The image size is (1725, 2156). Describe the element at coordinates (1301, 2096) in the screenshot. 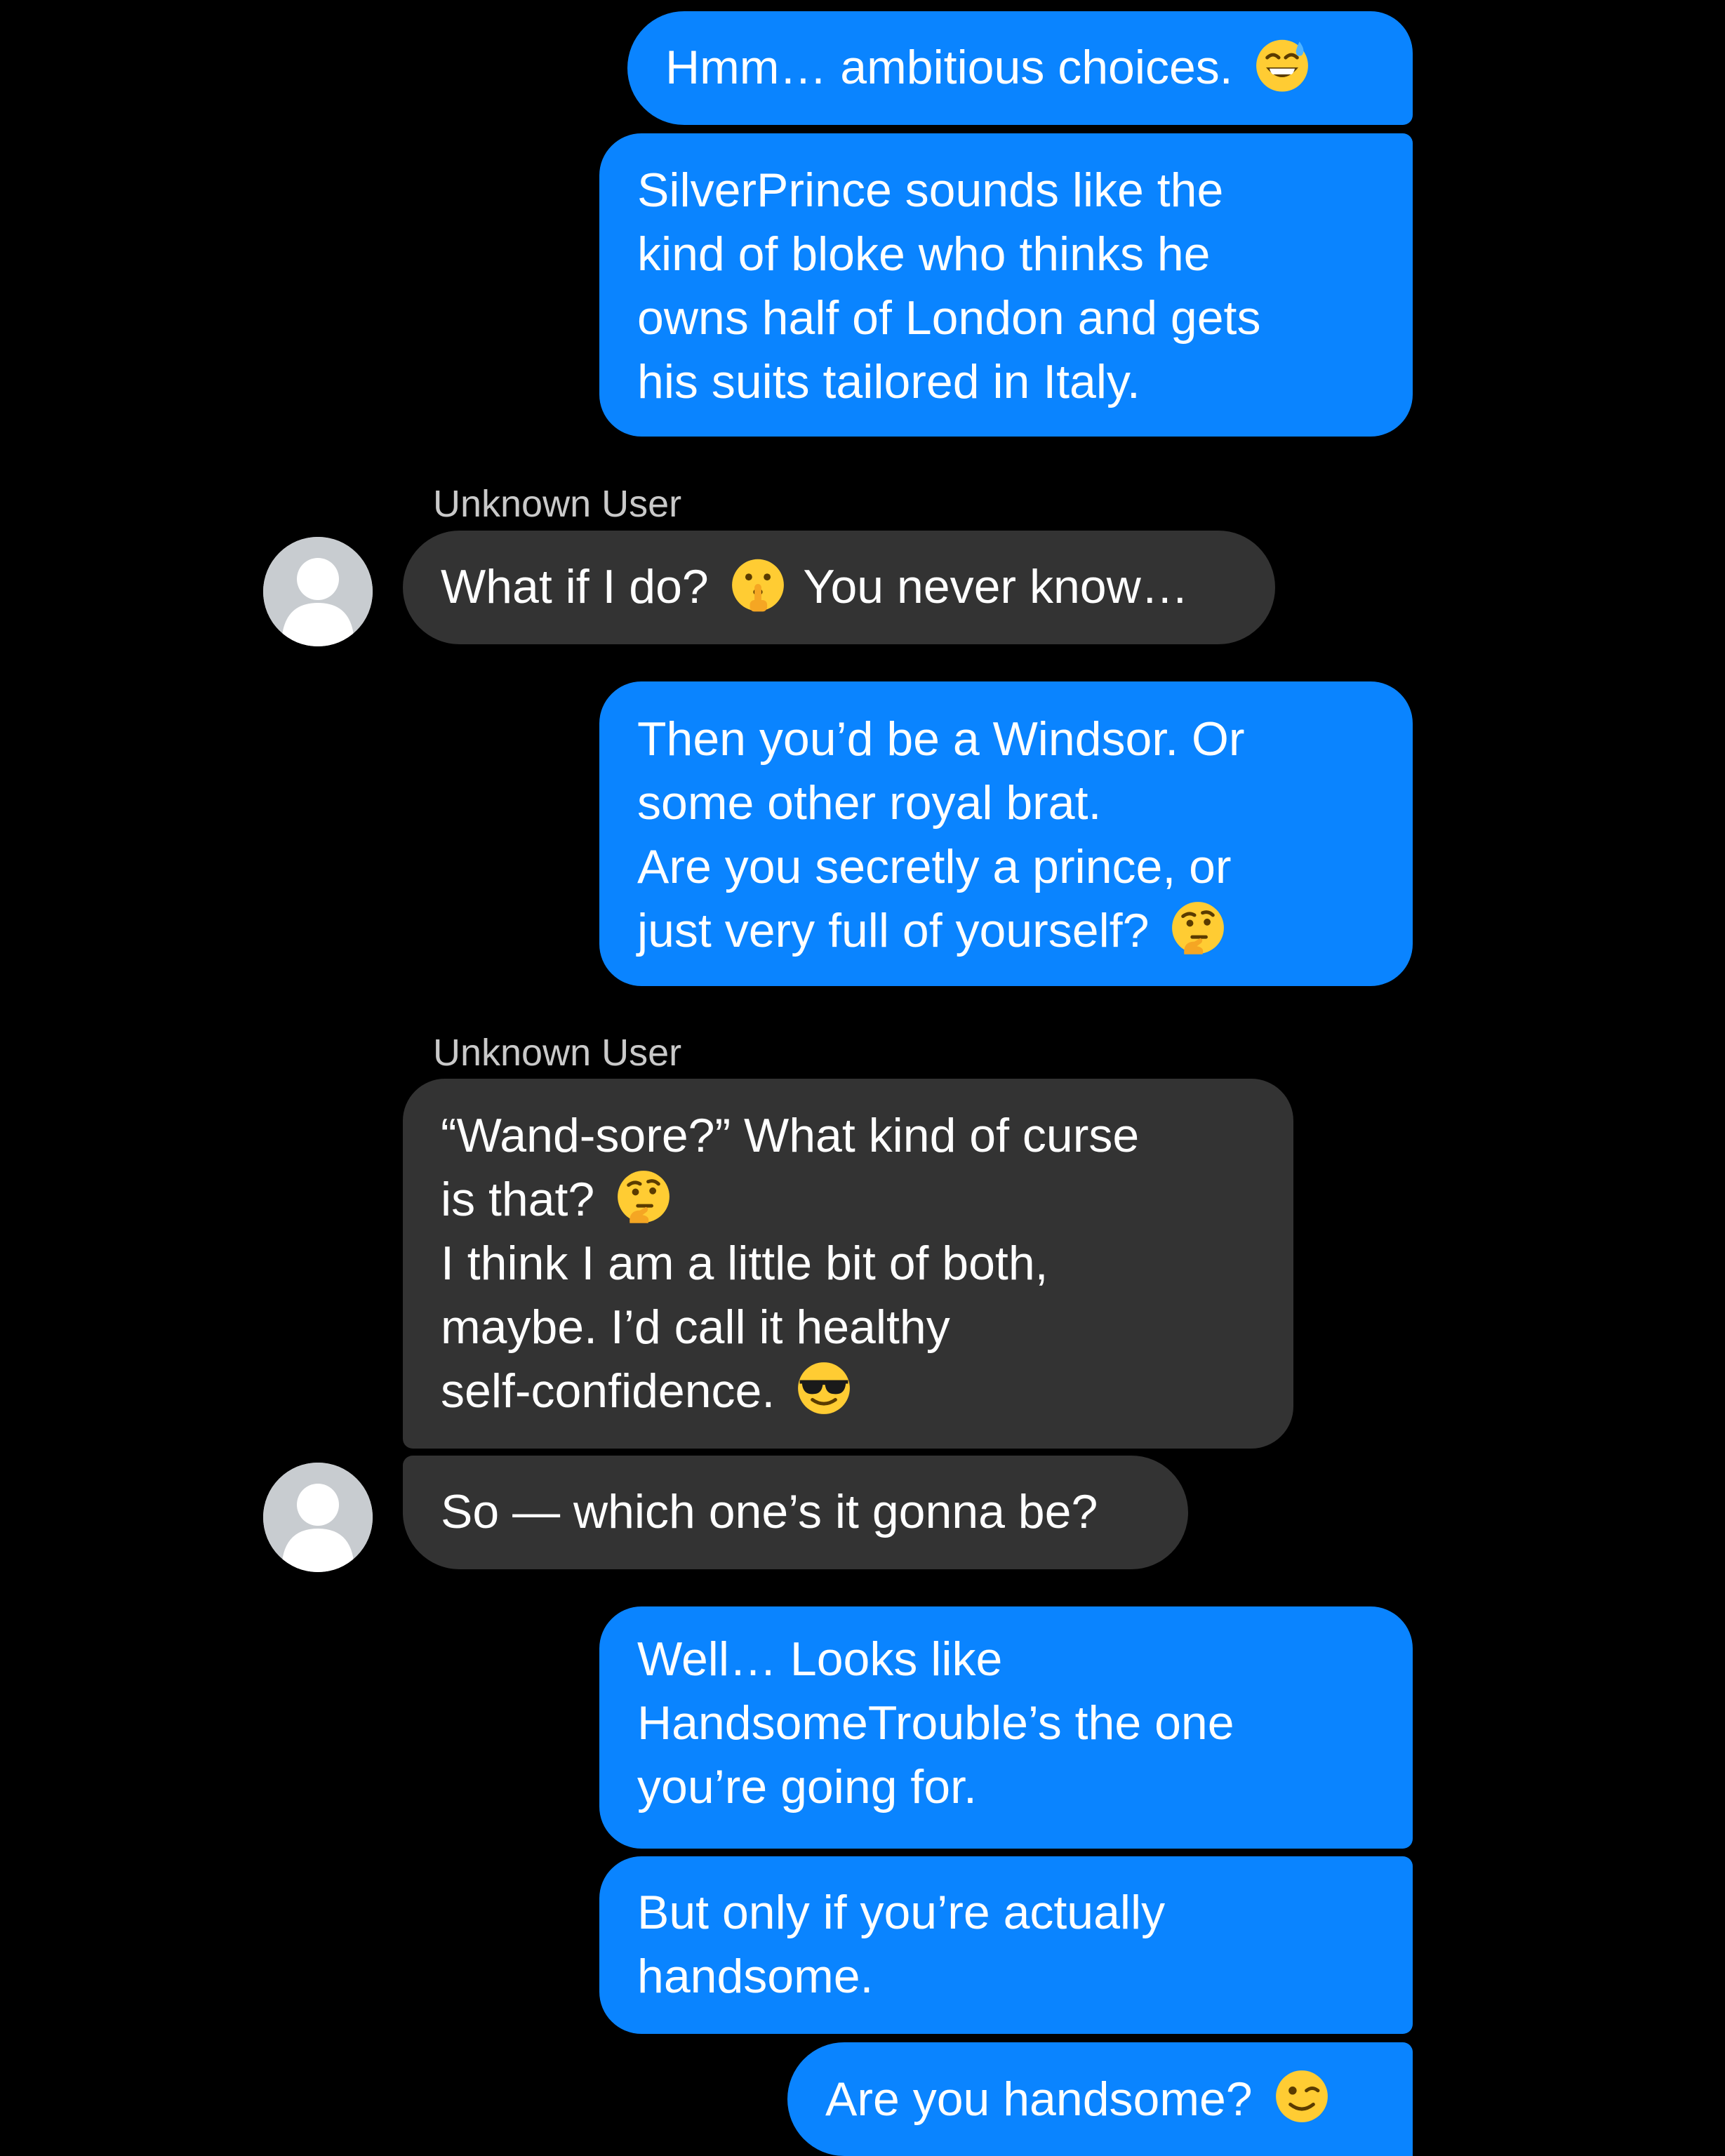

I see `winking-face-emoji-icon` at that location.